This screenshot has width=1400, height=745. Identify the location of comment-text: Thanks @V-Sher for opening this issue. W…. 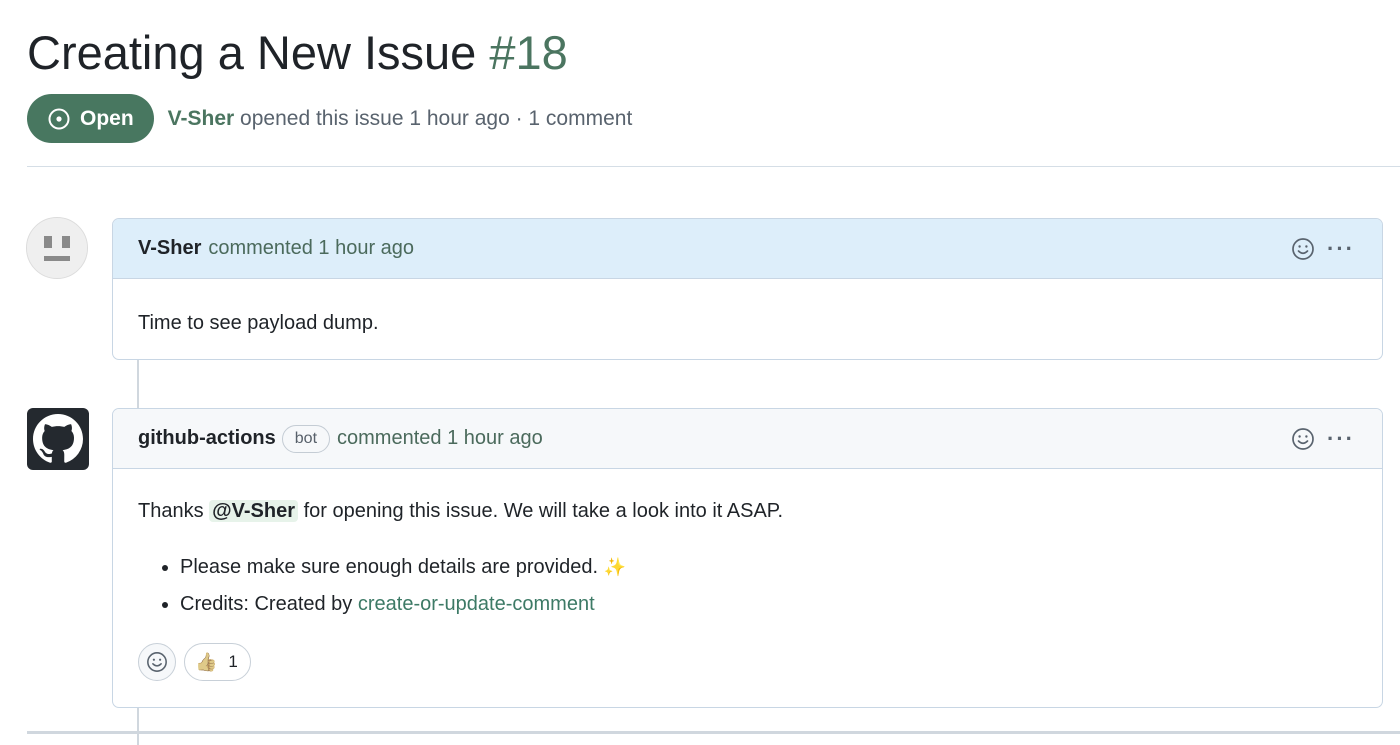
(747, 511).